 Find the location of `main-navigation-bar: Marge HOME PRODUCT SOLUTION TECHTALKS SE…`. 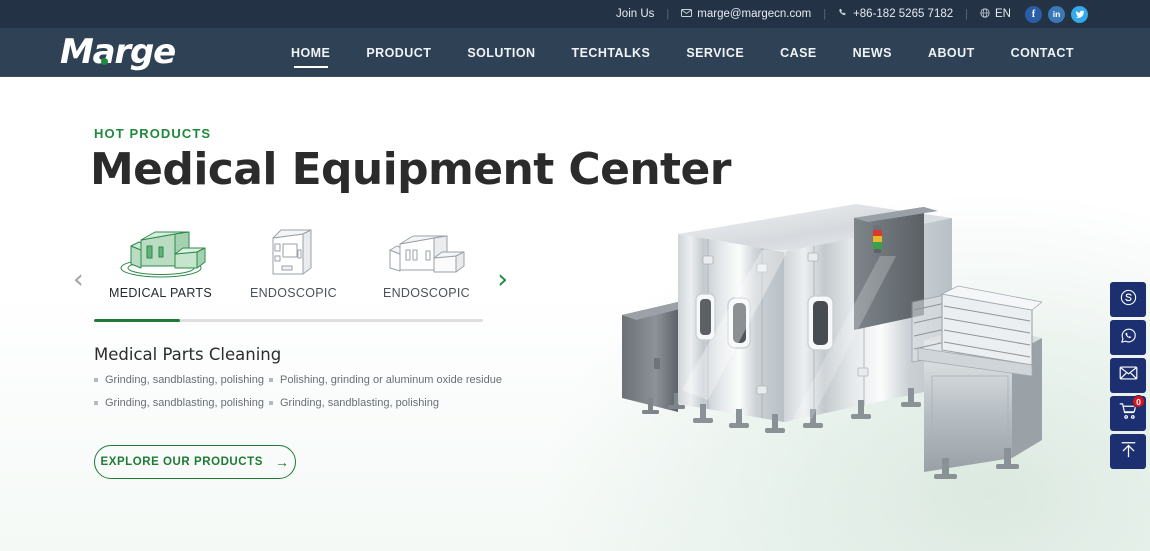

main-navigation-bar: Marge HOME PRODUCT SOLUTION TECHTALKS SE… is located at coordinates (575, 52).